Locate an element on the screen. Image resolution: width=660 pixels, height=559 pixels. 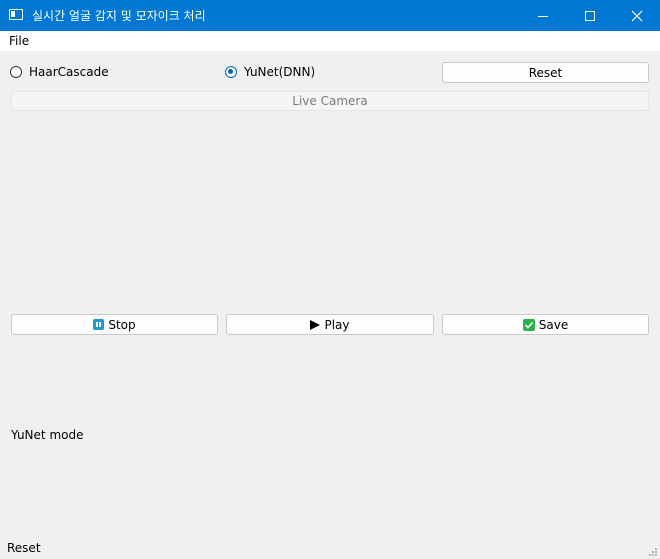
haarcascade-radio: HaarCascade is located at coordinates (59, 72).